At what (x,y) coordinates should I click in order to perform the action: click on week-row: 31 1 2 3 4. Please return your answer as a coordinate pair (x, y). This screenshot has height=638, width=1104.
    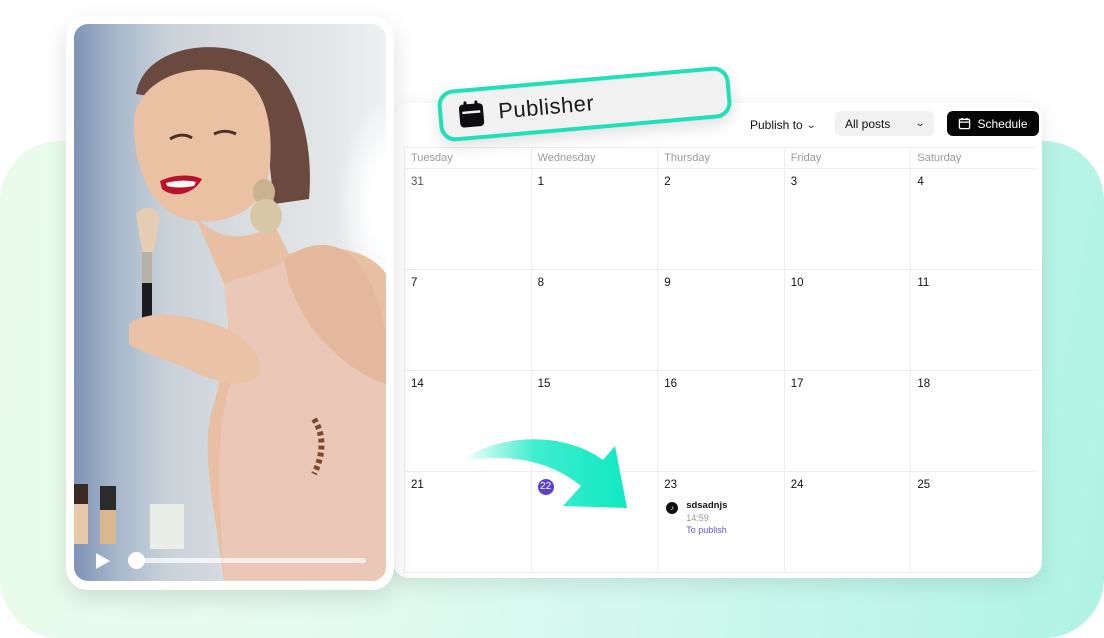
    Looking at the image, I should click on (720, 219).